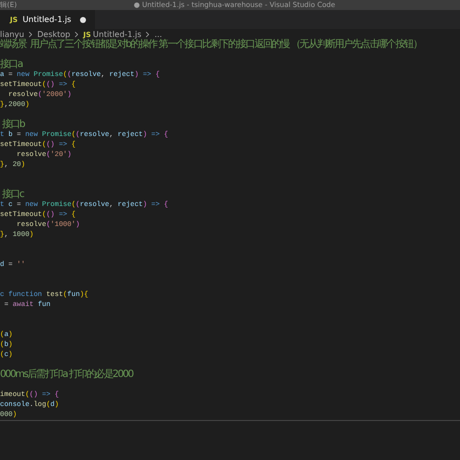  What do you see at coordinates (53, 35) in the screenshot?
I see `breadcrumb-item: Desktop` at bounding box center [53, 35].